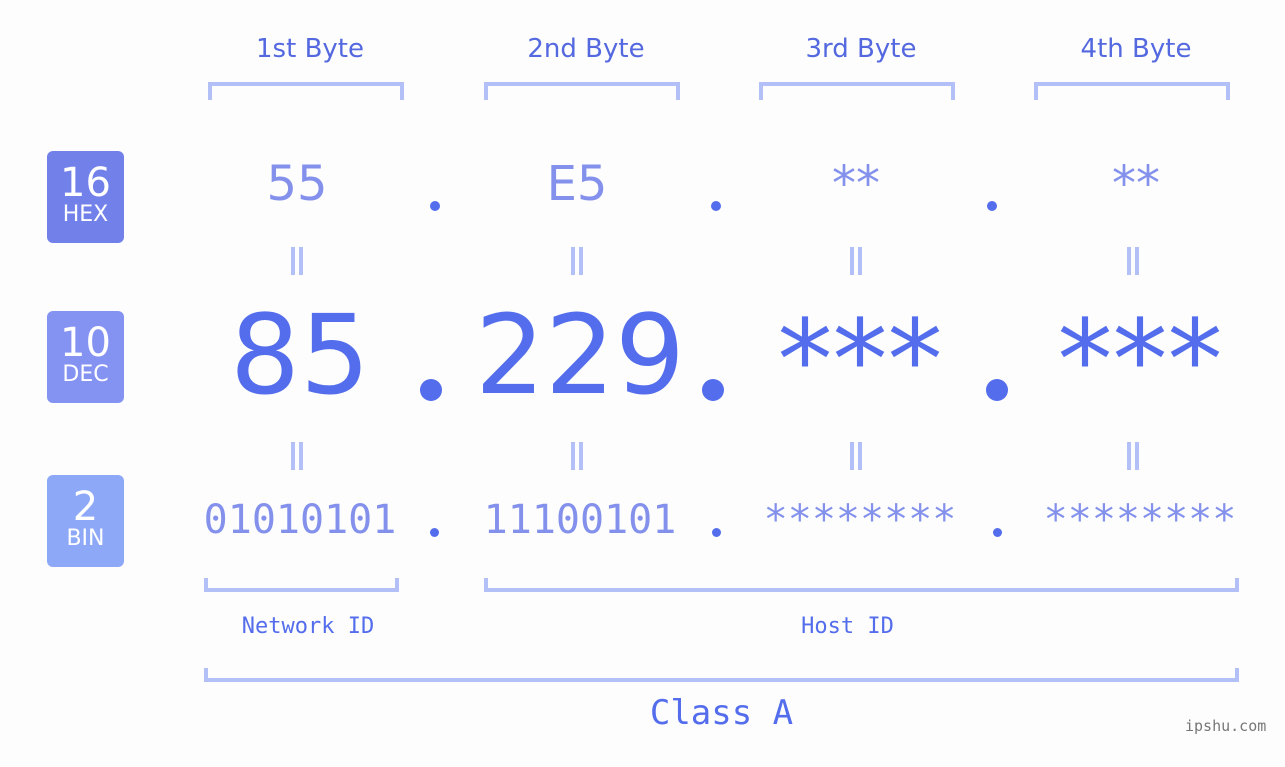  I want to click on bin-byte-3: ********, so click(860, 520).